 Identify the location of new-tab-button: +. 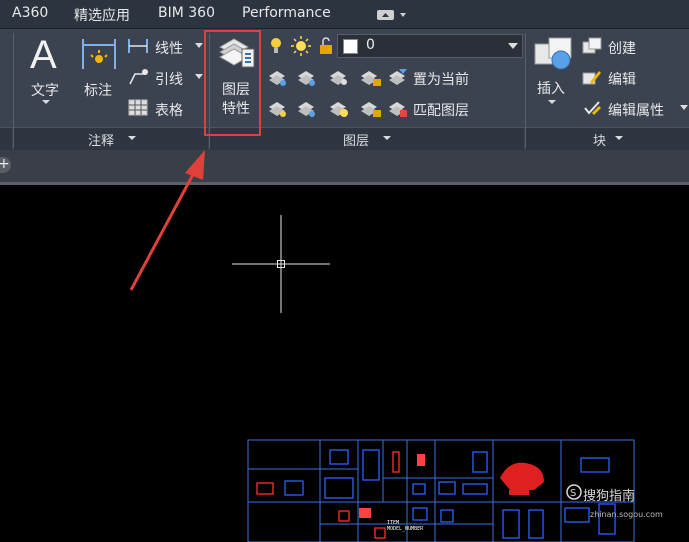
(5, 164).